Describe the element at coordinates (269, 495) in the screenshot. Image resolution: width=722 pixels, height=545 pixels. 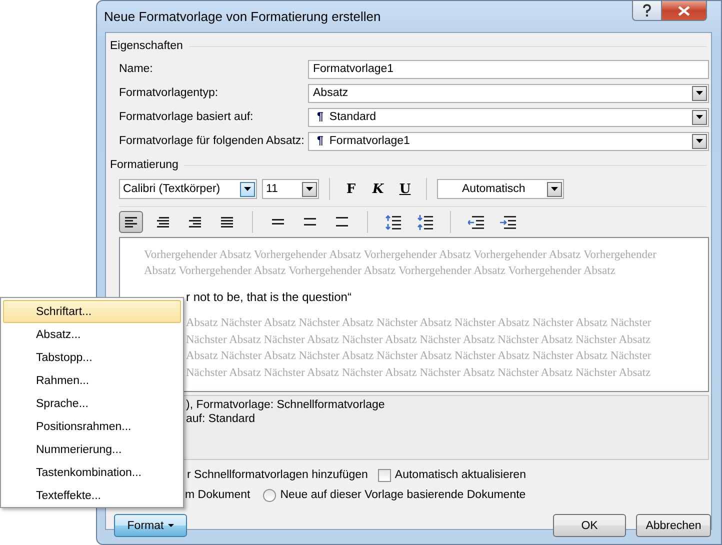
I see `radio-button` at that location.